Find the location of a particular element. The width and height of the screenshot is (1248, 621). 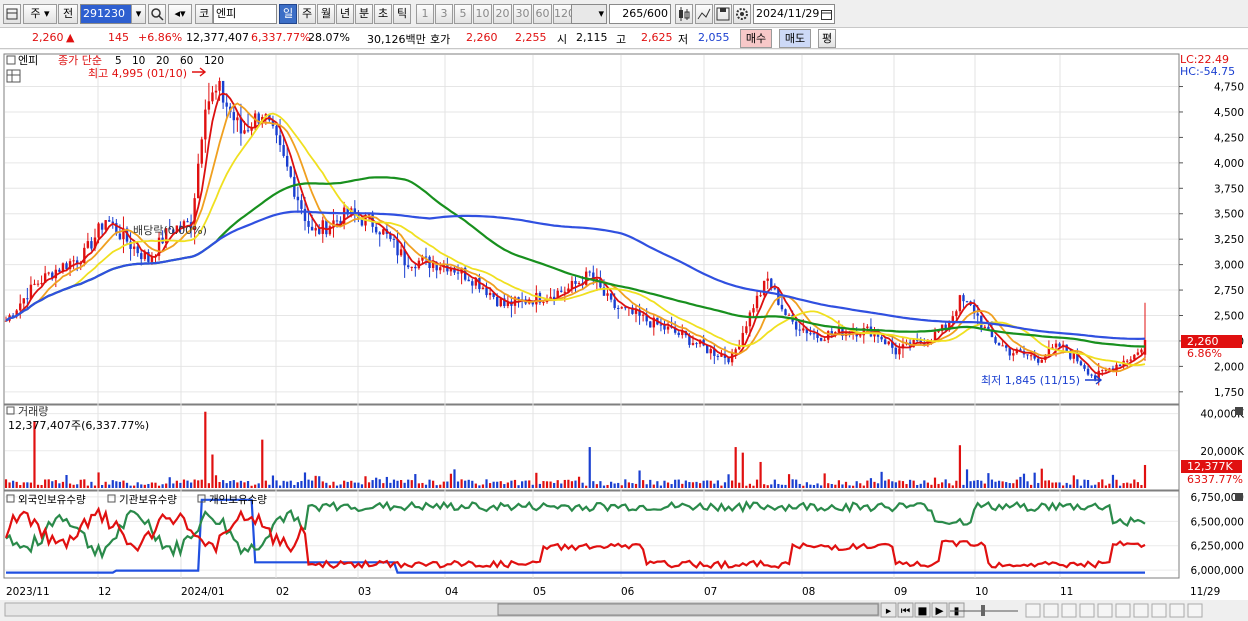

period-button-1: 주 is located at coordinates (307, 14).